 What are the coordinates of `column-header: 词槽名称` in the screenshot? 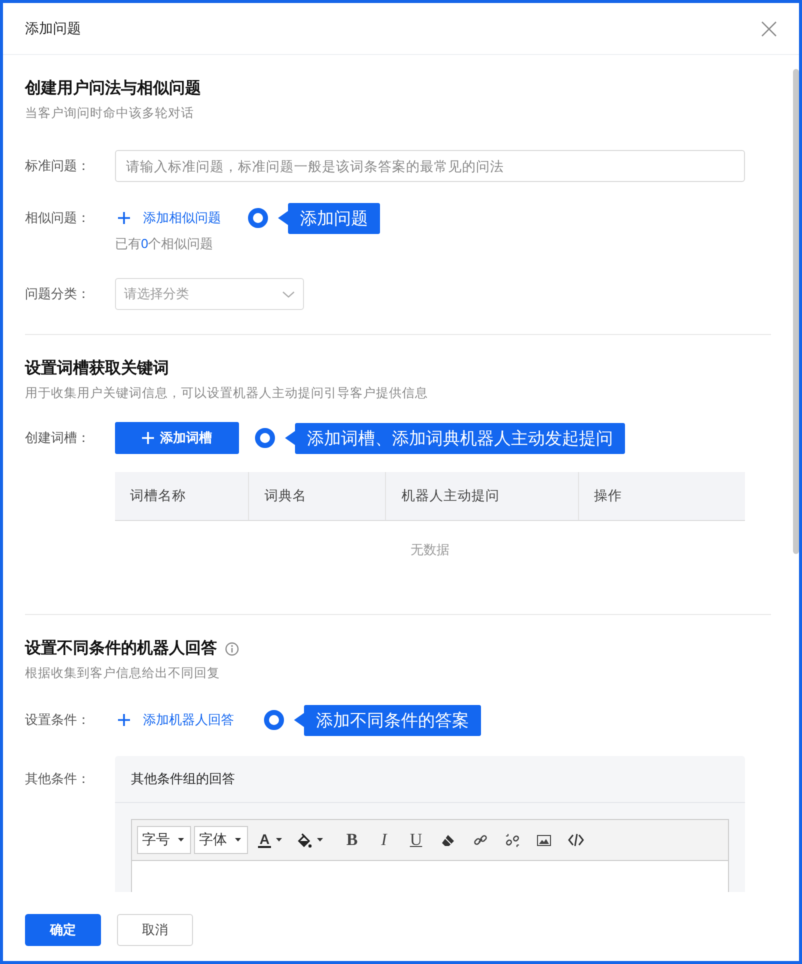 It's located at (182, 496).